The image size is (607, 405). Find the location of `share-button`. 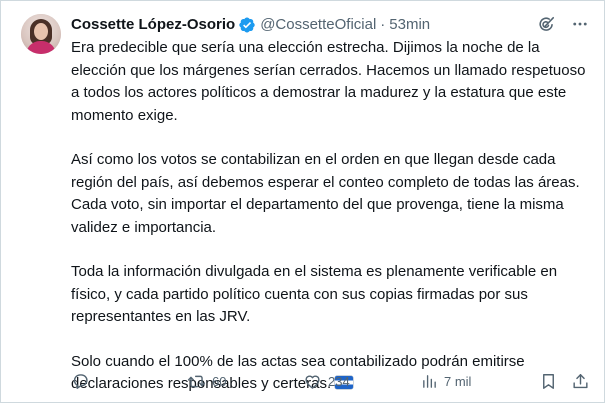

share-button is located at coordinates (580, 381).